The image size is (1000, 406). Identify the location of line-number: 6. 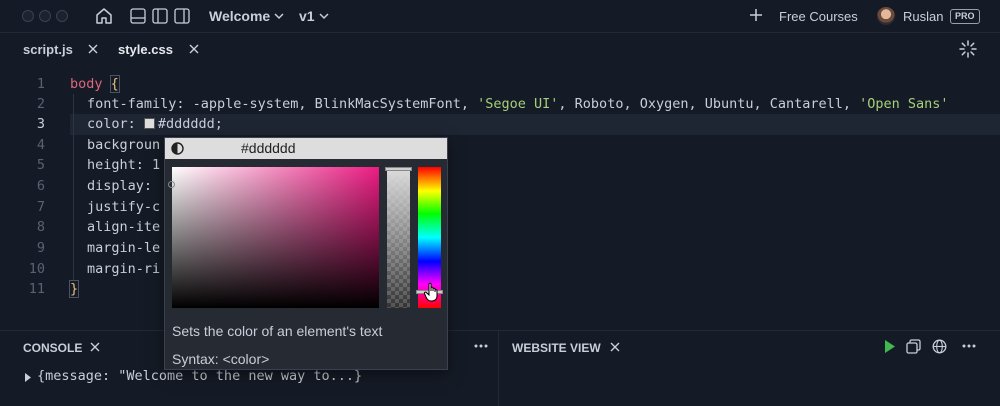
(40, 186).